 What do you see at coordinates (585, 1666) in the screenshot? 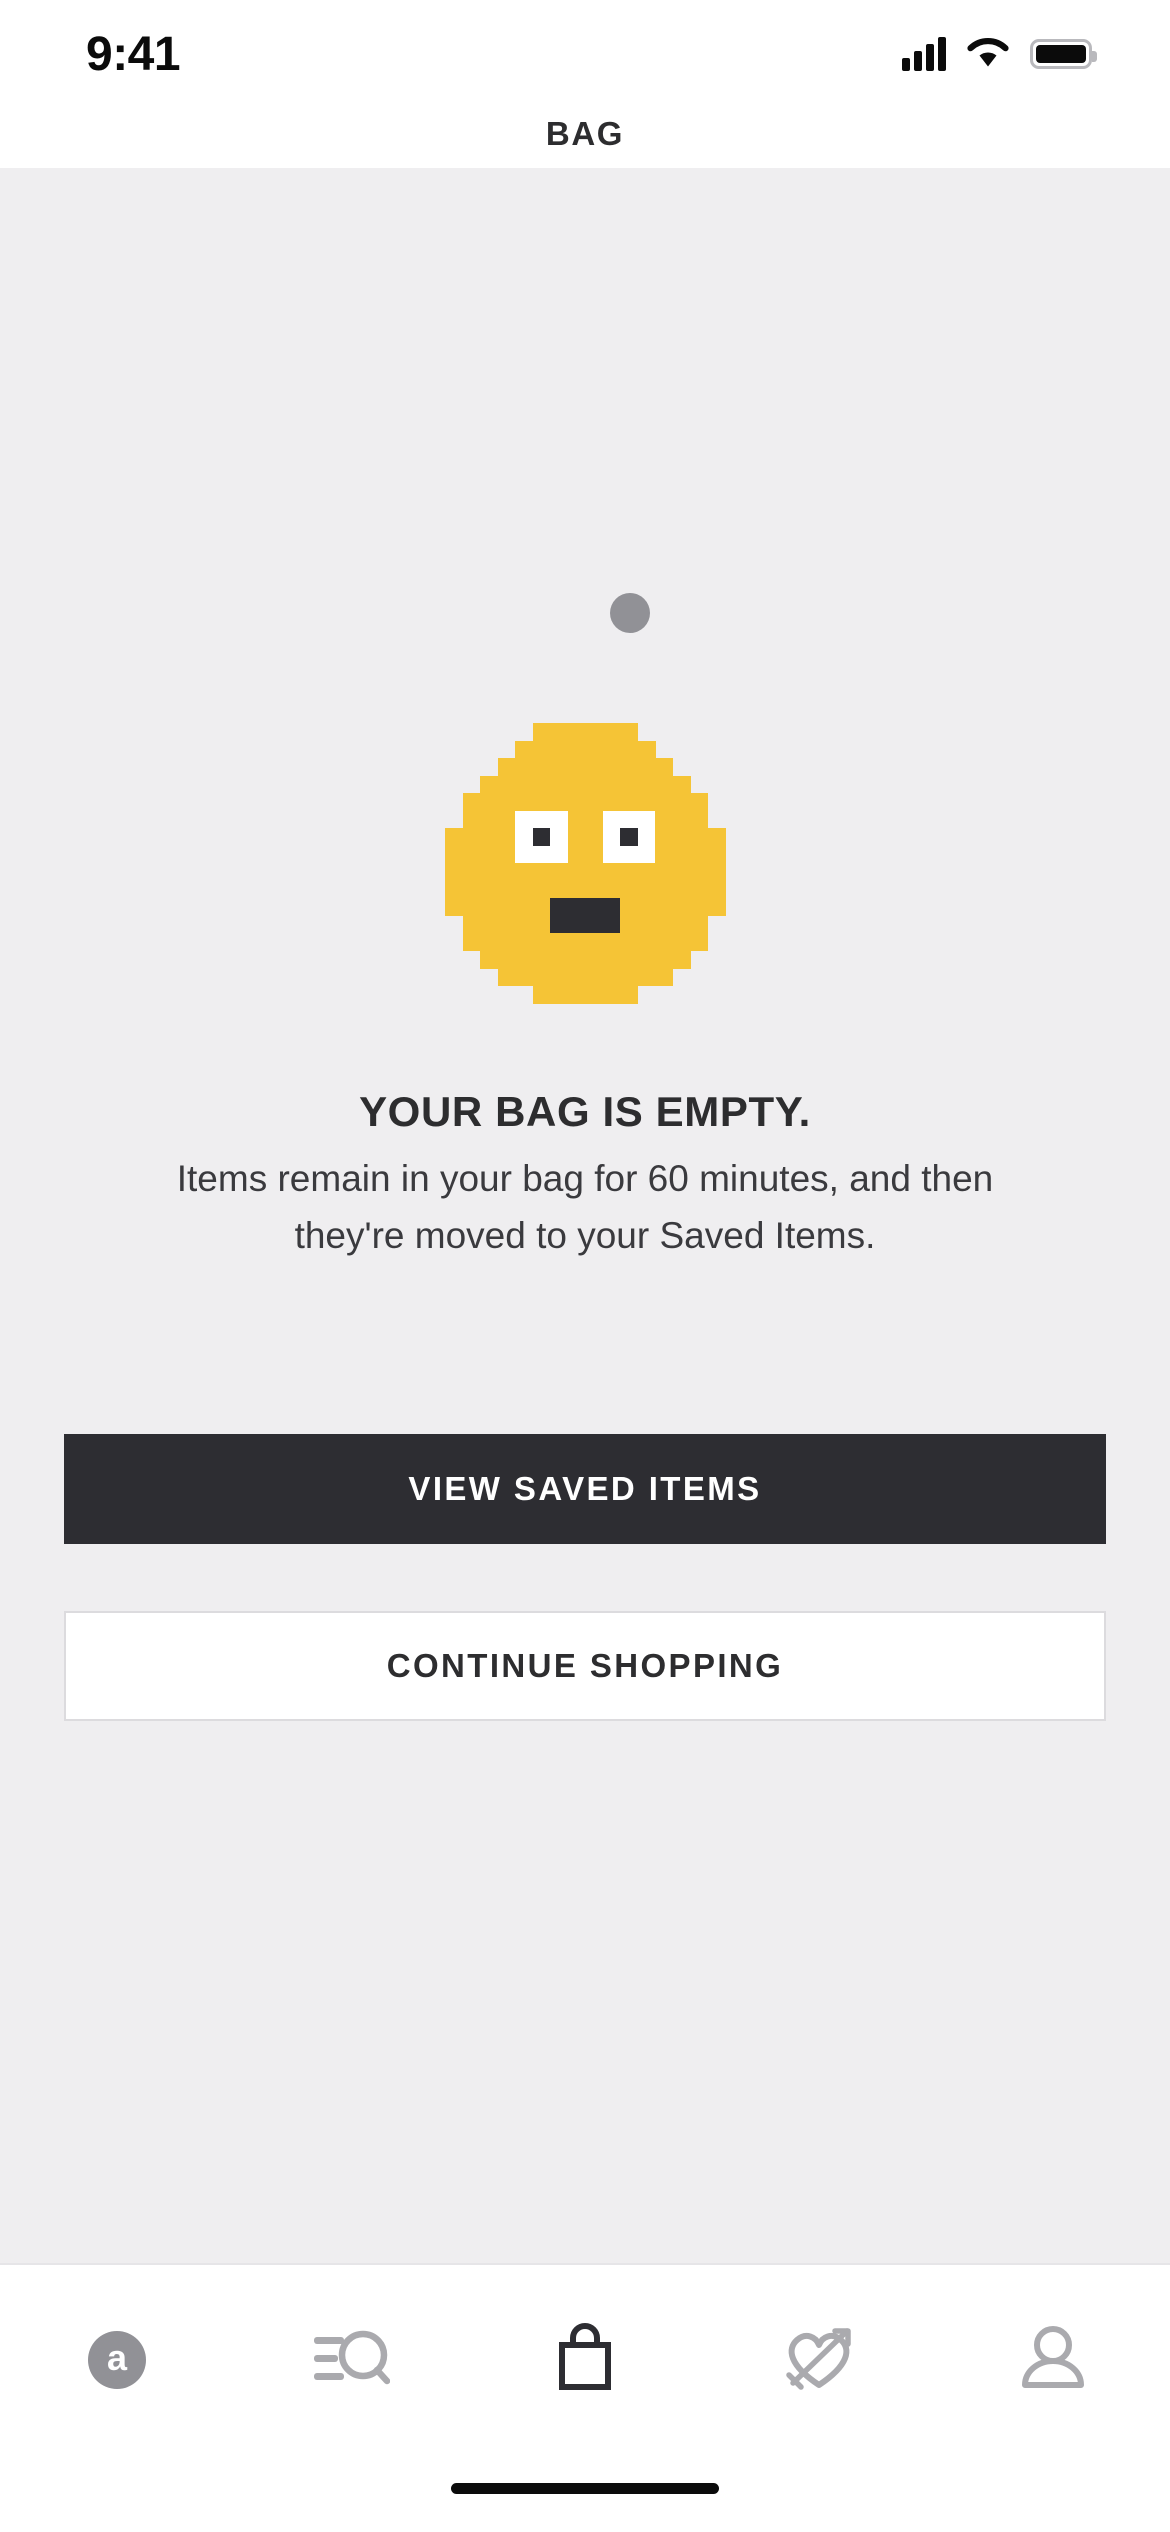
I see `continue-shopping-button: CONTINUE SHOPPING` at bounding box center [585, 1666].